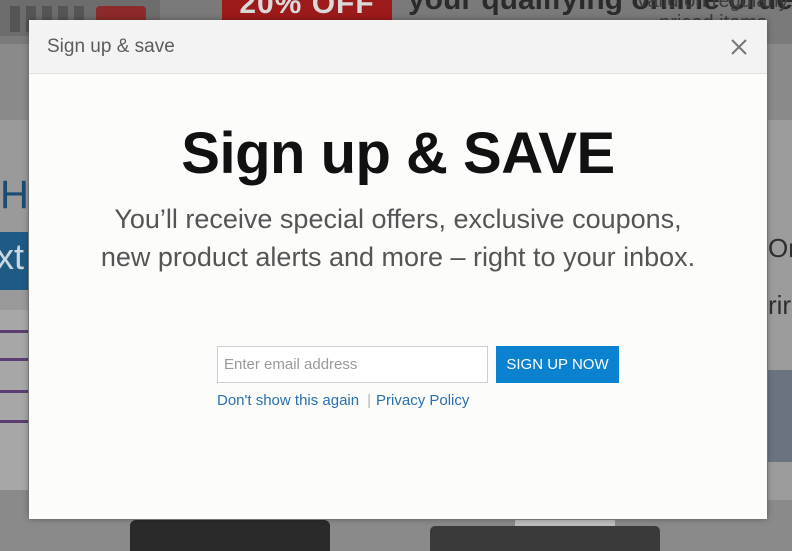 This screenshot has width=792, height=551. Describe the element at coordinates (422, 400) in the screenshot. I see `privacy-policy-link: Privacy Policy` at that location.